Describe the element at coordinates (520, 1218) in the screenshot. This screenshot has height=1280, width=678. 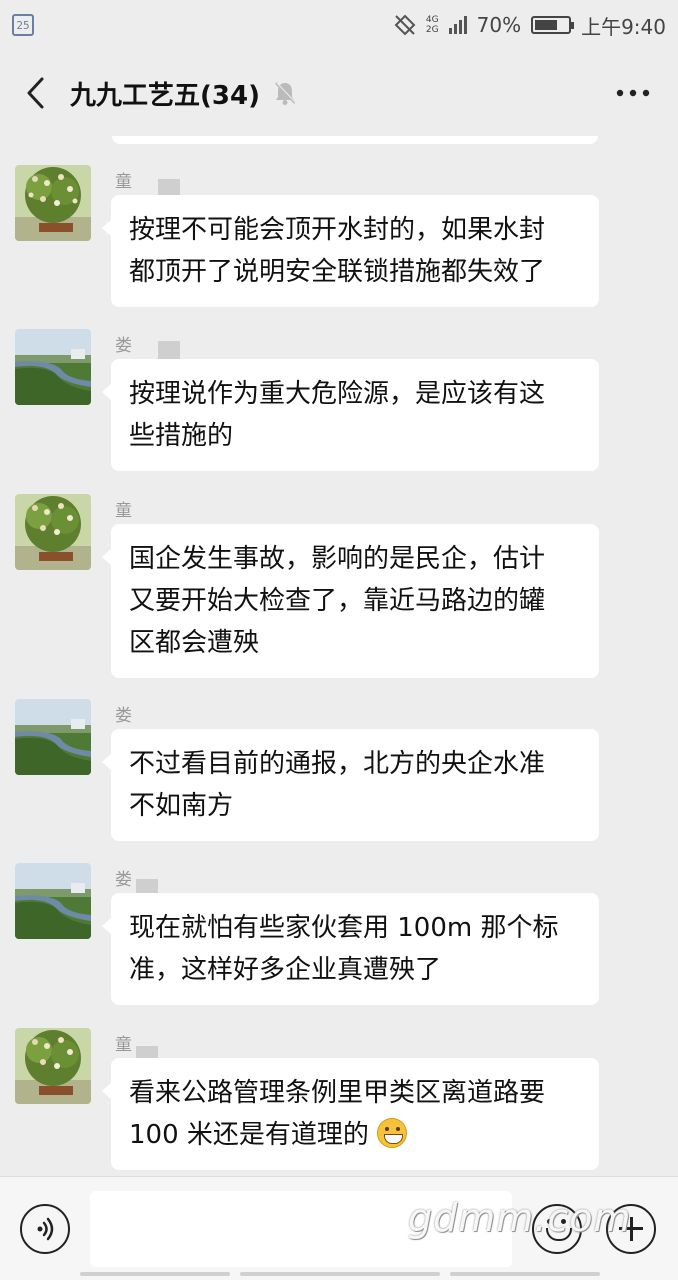
I see `watermark: gdmm.com` at that location.